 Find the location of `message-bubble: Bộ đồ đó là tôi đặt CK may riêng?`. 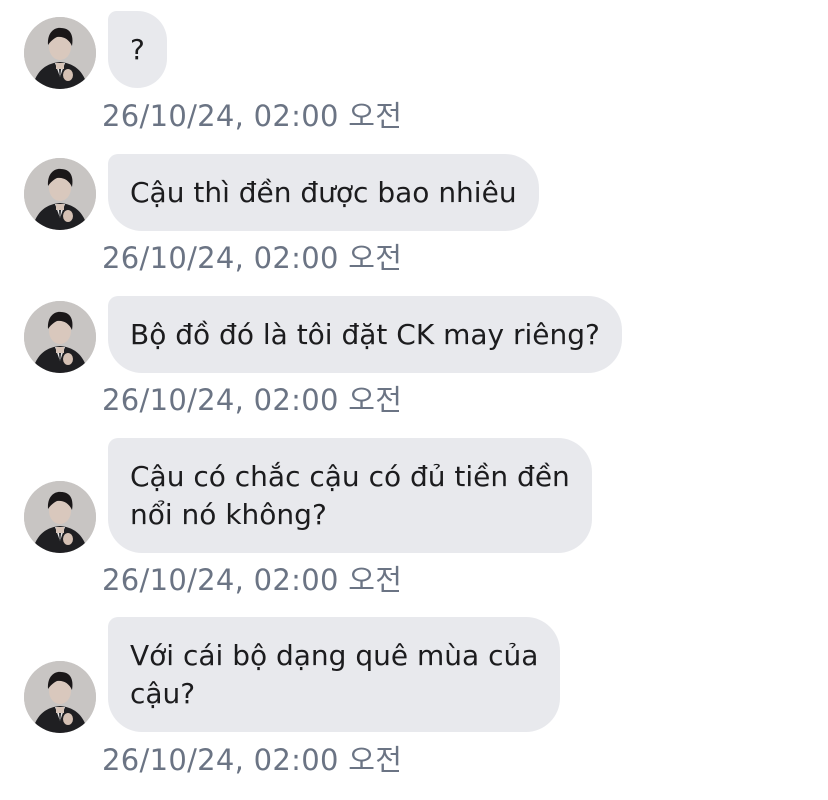

message-bubble: Bộ đồ đó là tôi đặt CK may riêng? is located at coordinates (365, 334).